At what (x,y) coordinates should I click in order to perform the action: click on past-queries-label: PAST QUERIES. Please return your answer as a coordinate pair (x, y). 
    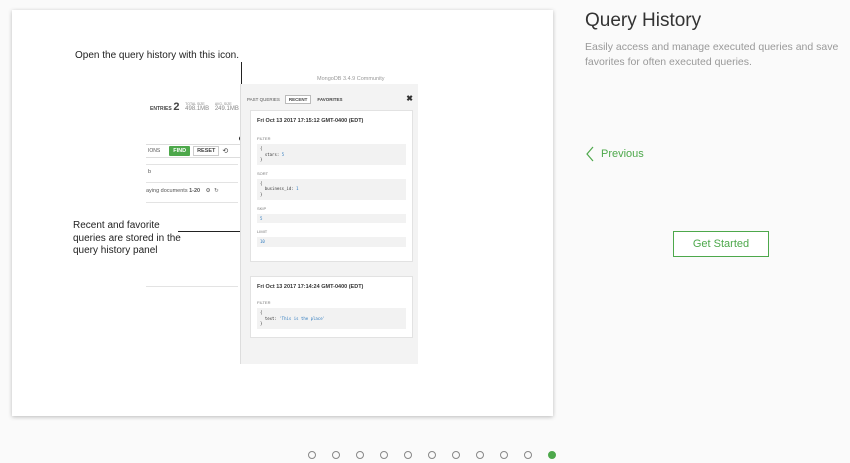
    Looking at the image, I should click on (263, 99).